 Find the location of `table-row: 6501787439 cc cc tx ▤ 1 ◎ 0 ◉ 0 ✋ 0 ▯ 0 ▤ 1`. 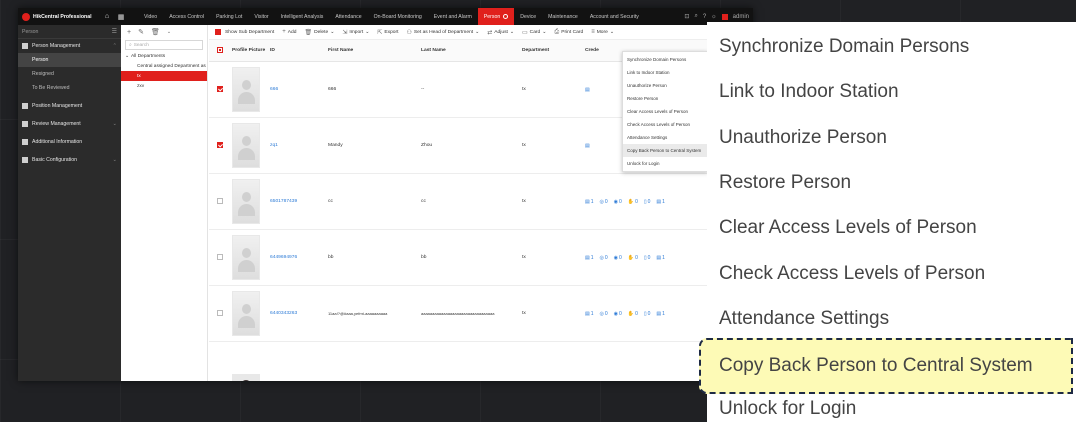

table-row: 6501787439 cc cc tx ▤ 1 ◎ 0 ◉ 0 ✋ 0 ▯ 0 ▤ 1 is located at coordinates (481, 202).